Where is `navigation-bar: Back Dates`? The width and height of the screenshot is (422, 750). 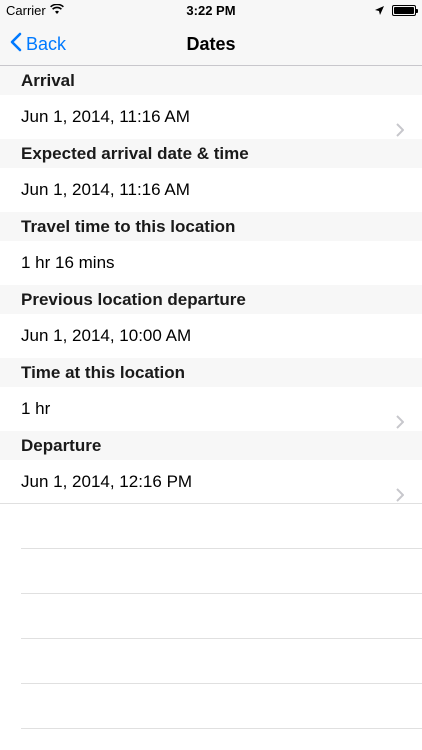 navigation-bar: Back Dates is located at coordinates (211, 44).